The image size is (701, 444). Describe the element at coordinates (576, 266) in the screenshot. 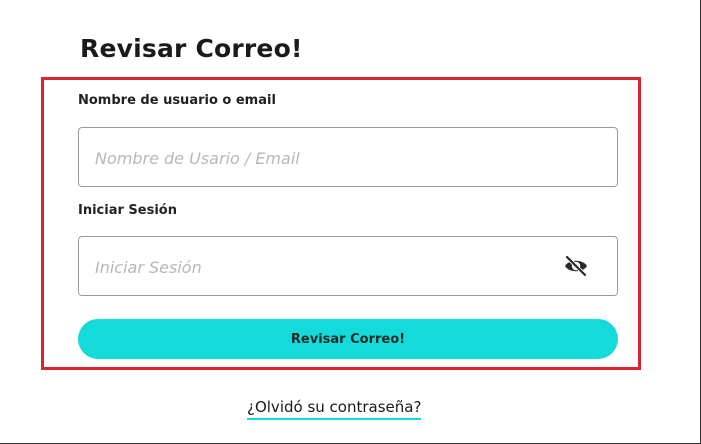

I see `eye-slash-icon` at that location.